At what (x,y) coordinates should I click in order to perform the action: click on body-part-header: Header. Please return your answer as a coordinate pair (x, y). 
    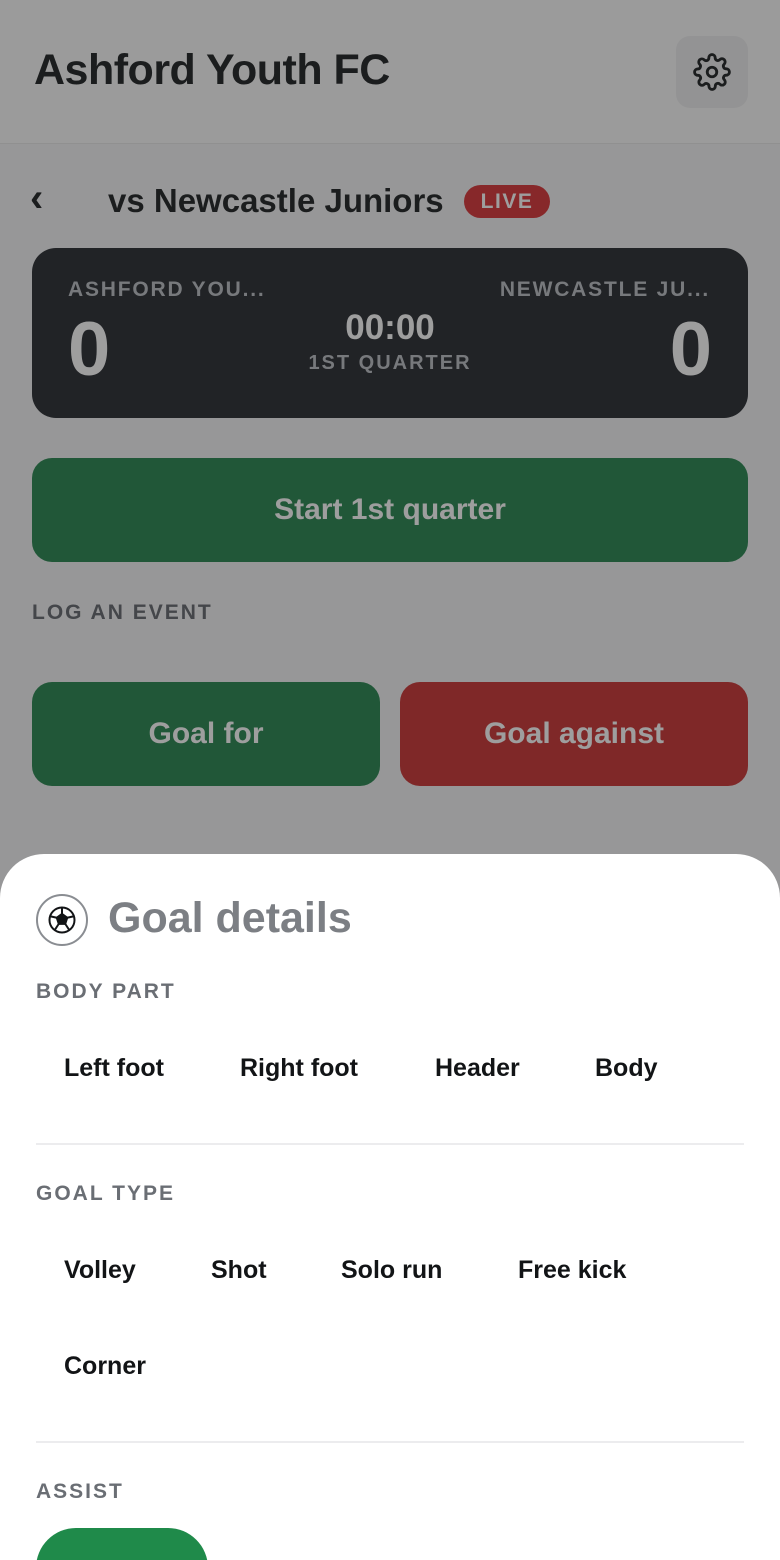
    Looking at the image, I should click on (477, 1068).